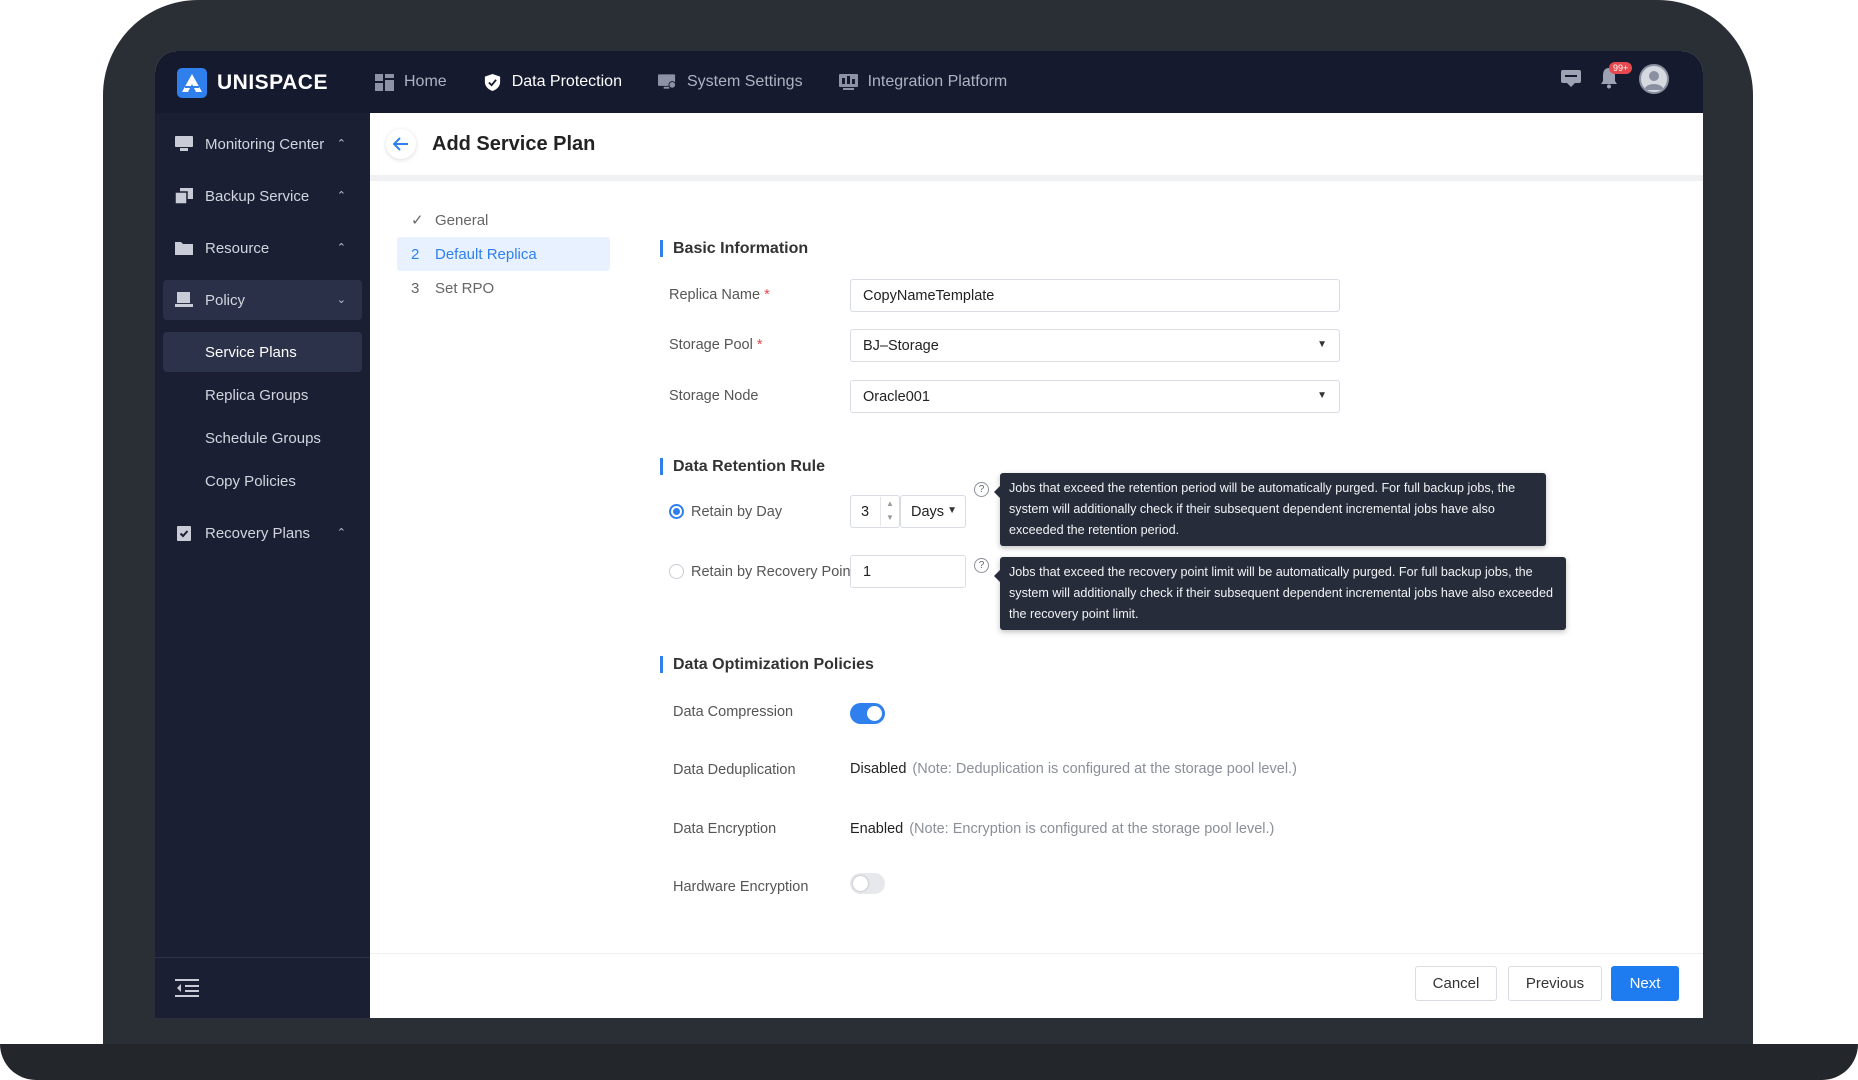  I want to click on topnav-home: Home, so click(411, 82).